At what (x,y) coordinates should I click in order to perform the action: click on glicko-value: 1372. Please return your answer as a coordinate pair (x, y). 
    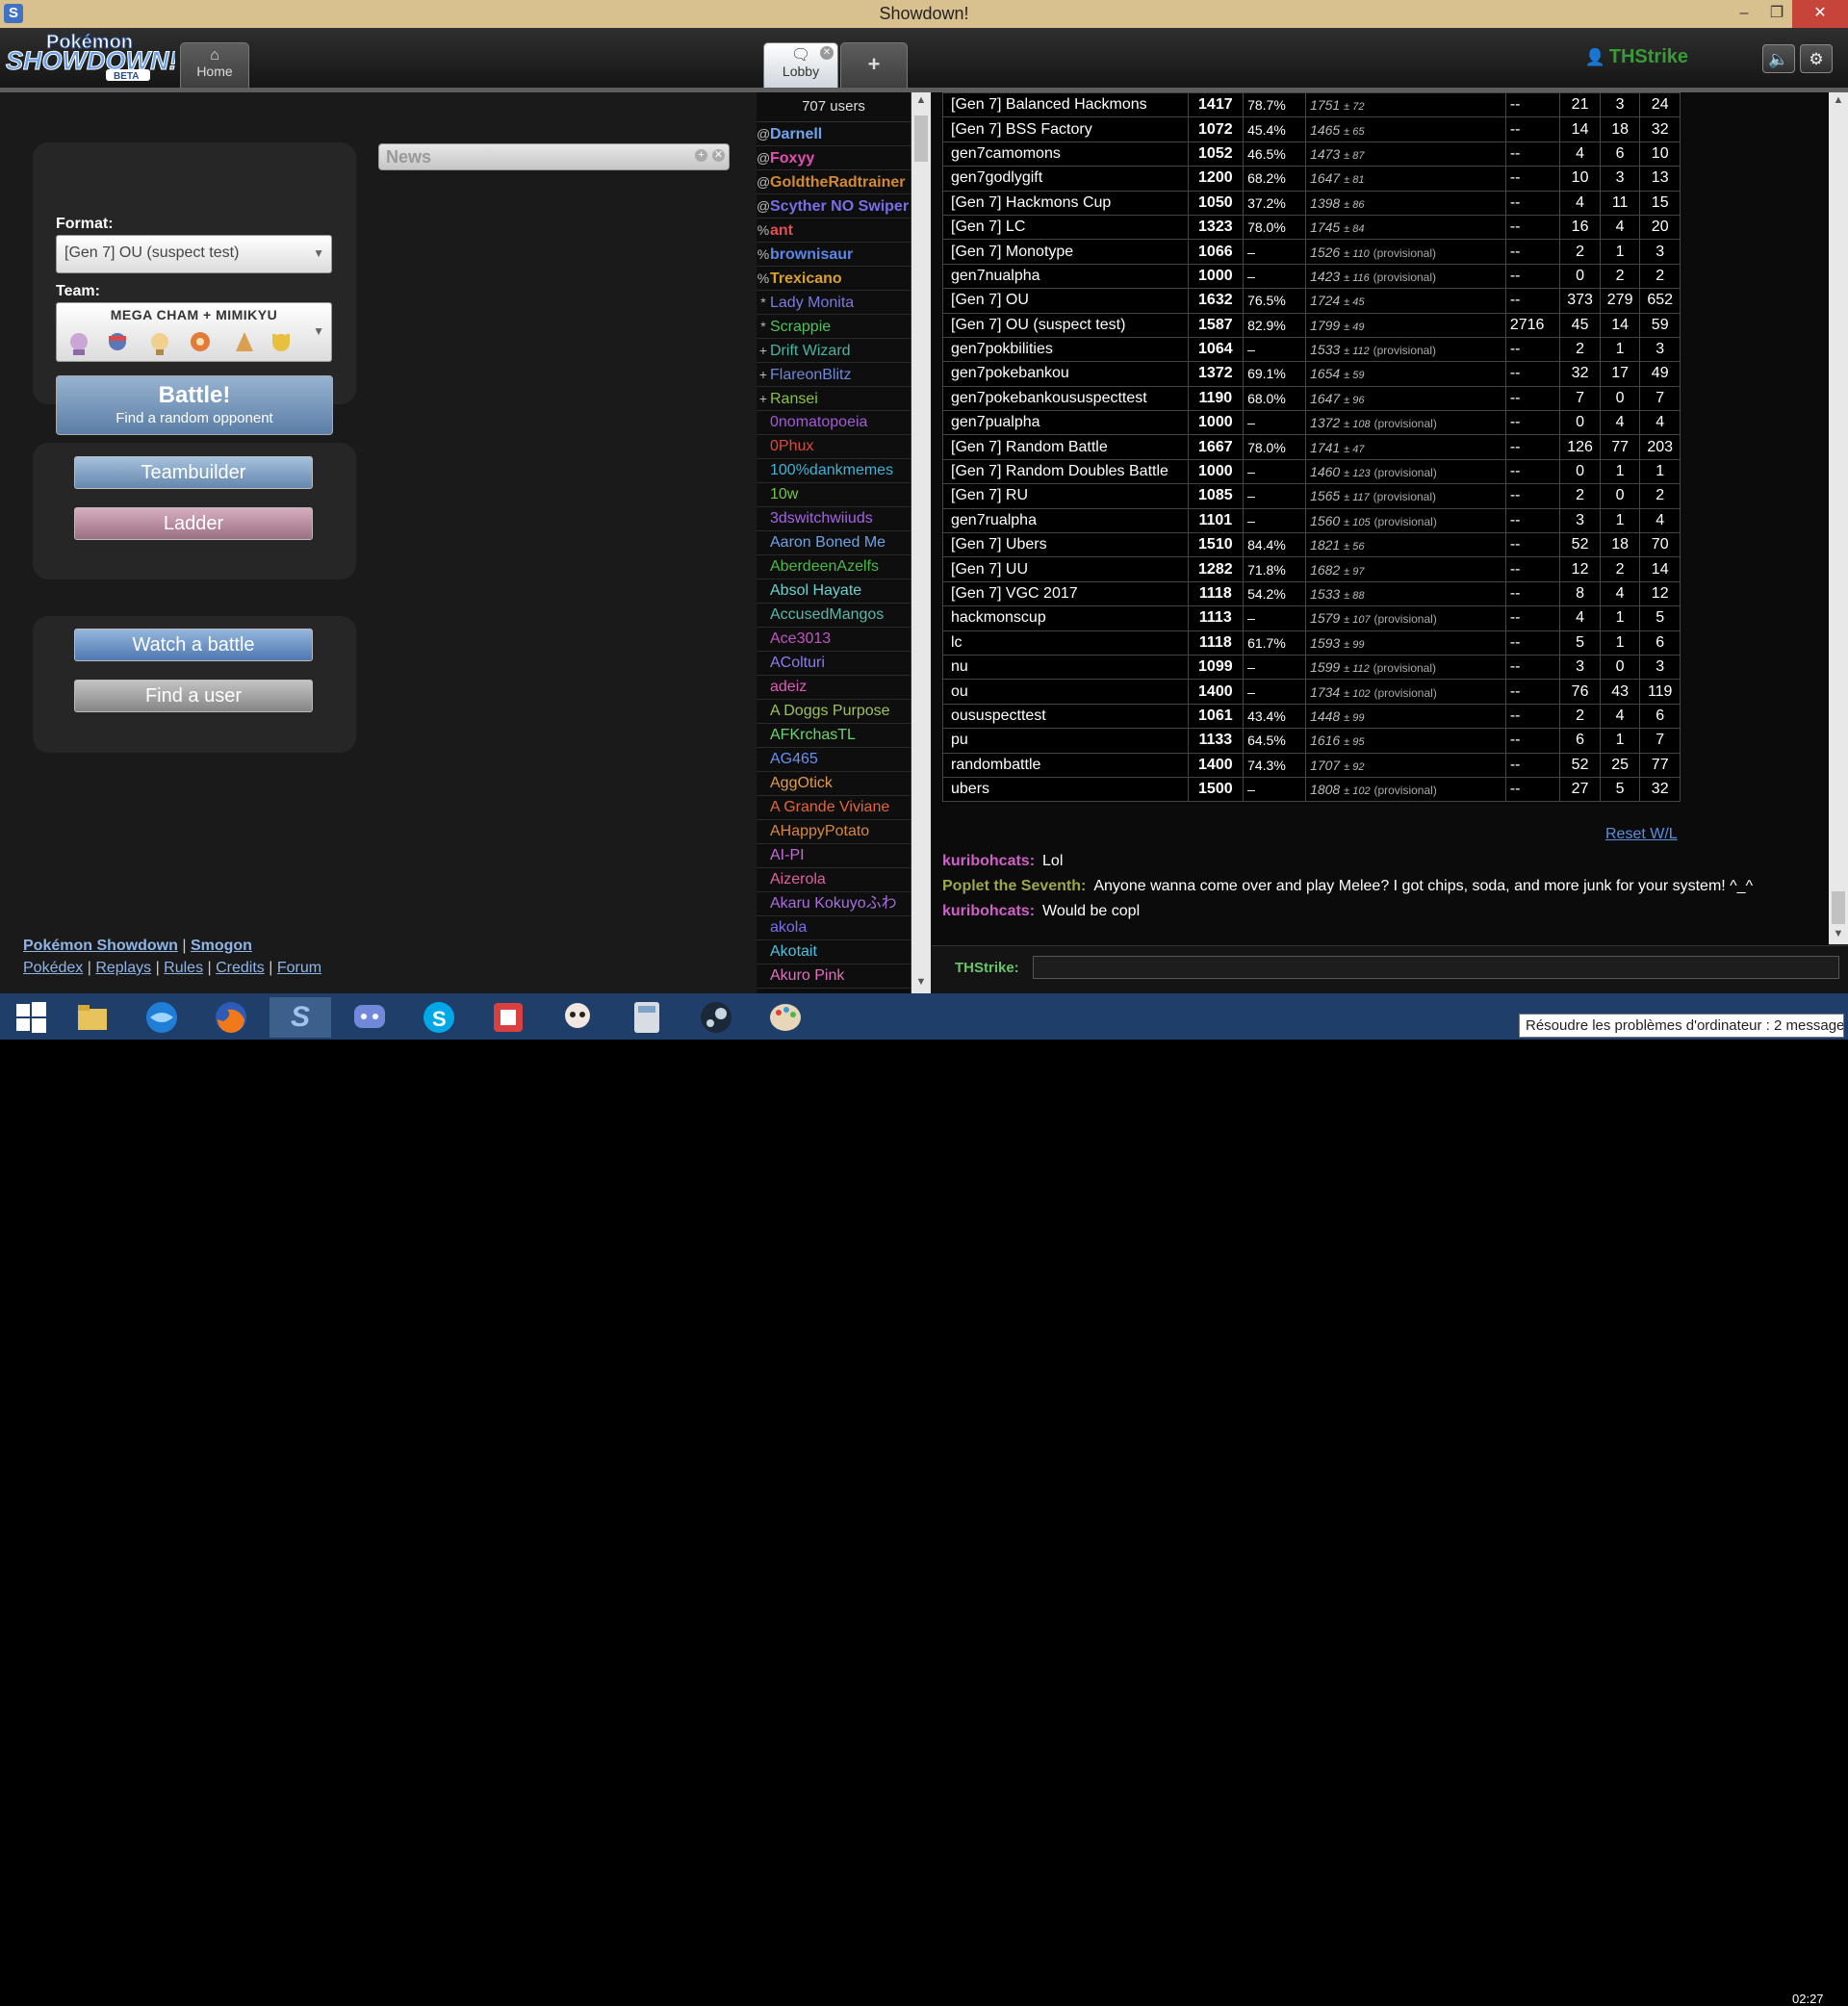
    Looking at the image, I should click on (1325, 423).